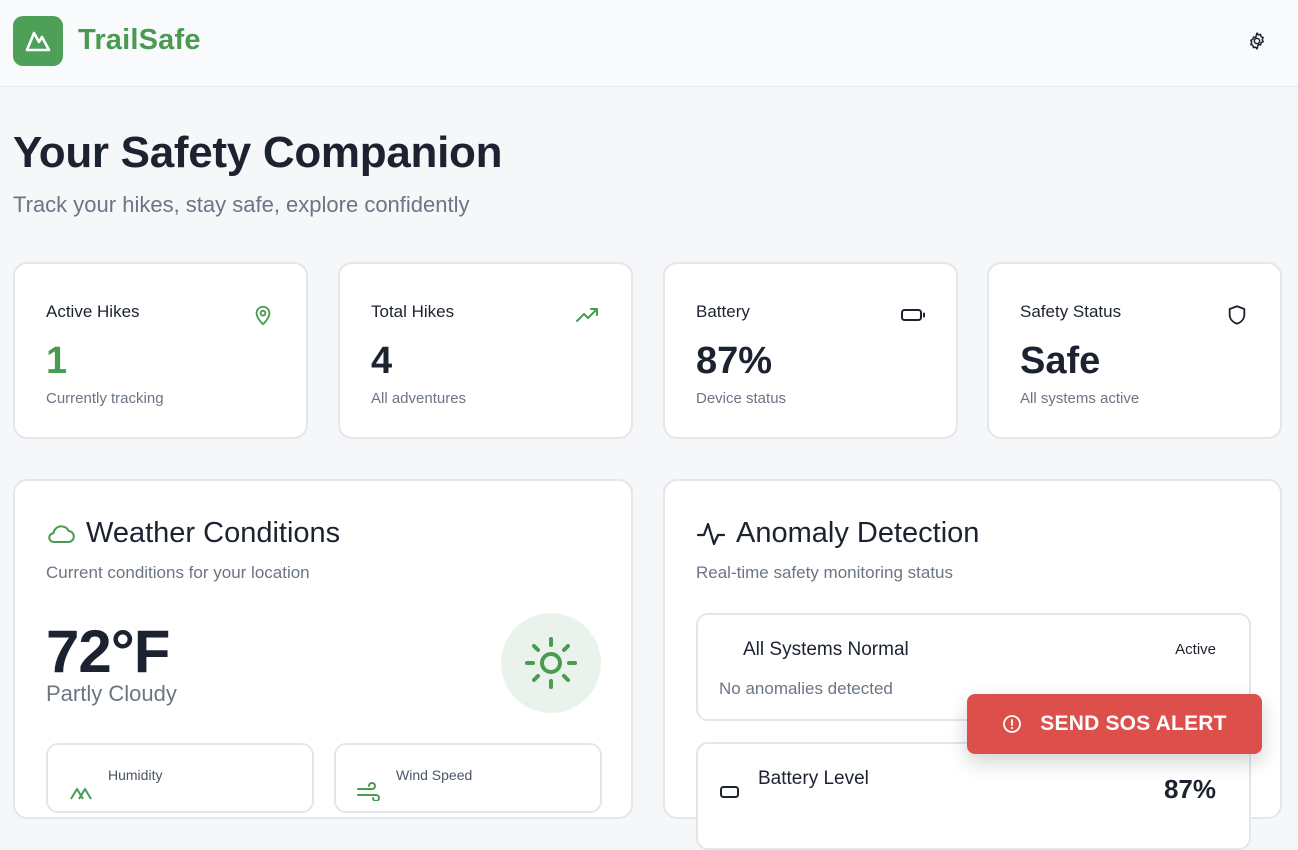  I want to click on anomaly-title-text: Anomaly Detection, so click(858, 533).